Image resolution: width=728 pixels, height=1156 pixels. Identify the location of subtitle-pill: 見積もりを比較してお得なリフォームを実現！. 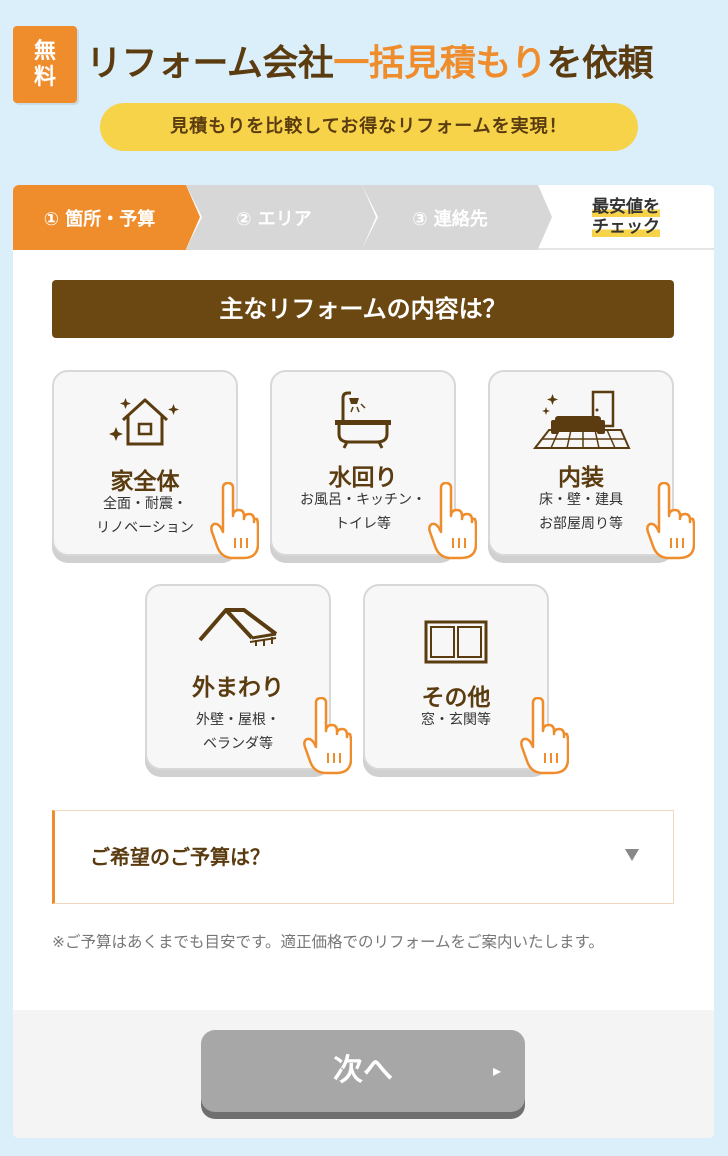
(369, 127).